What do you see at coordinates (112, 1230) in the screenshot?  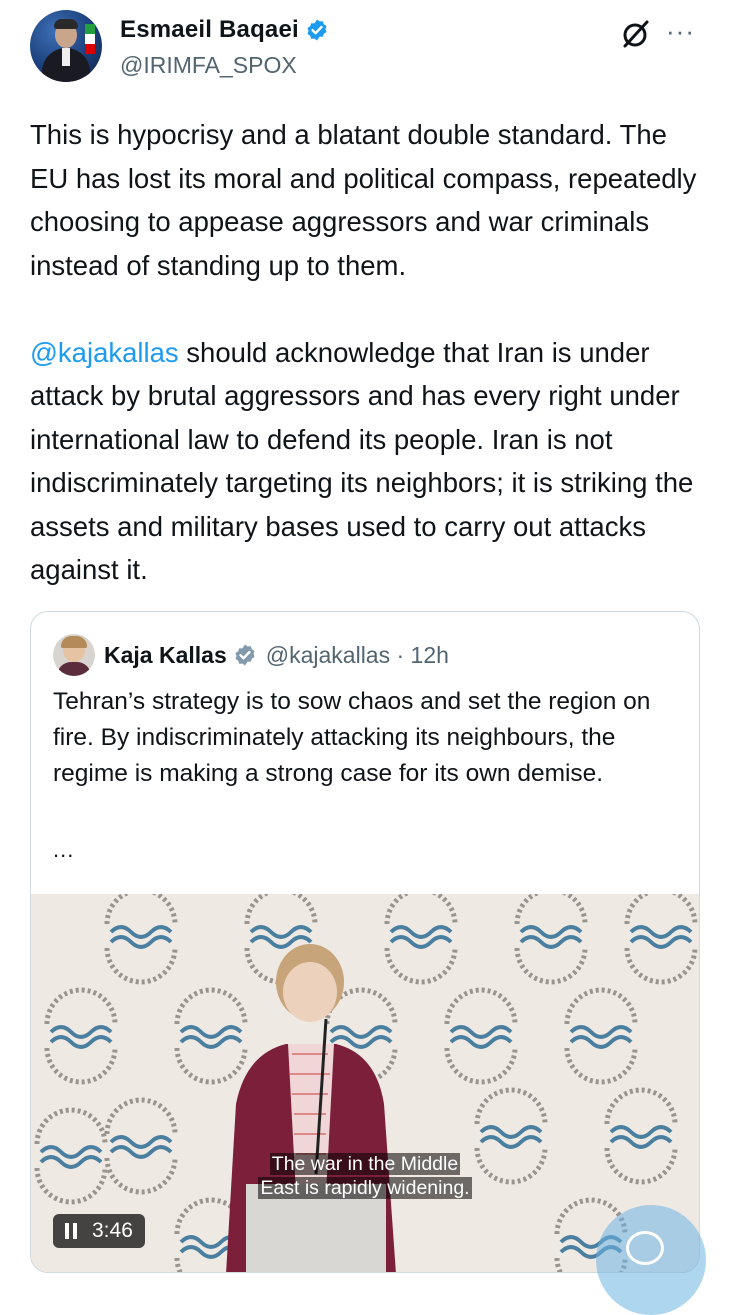 I see `video-duration: 3:46` at bounding box center [112, 1230].